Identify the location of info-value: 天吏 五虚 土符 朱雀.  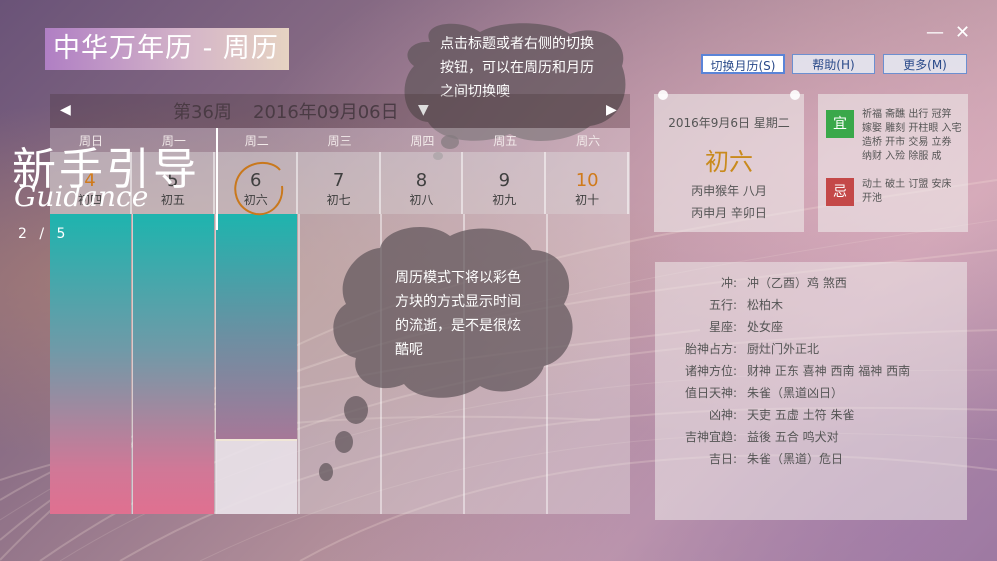
(801, 415).